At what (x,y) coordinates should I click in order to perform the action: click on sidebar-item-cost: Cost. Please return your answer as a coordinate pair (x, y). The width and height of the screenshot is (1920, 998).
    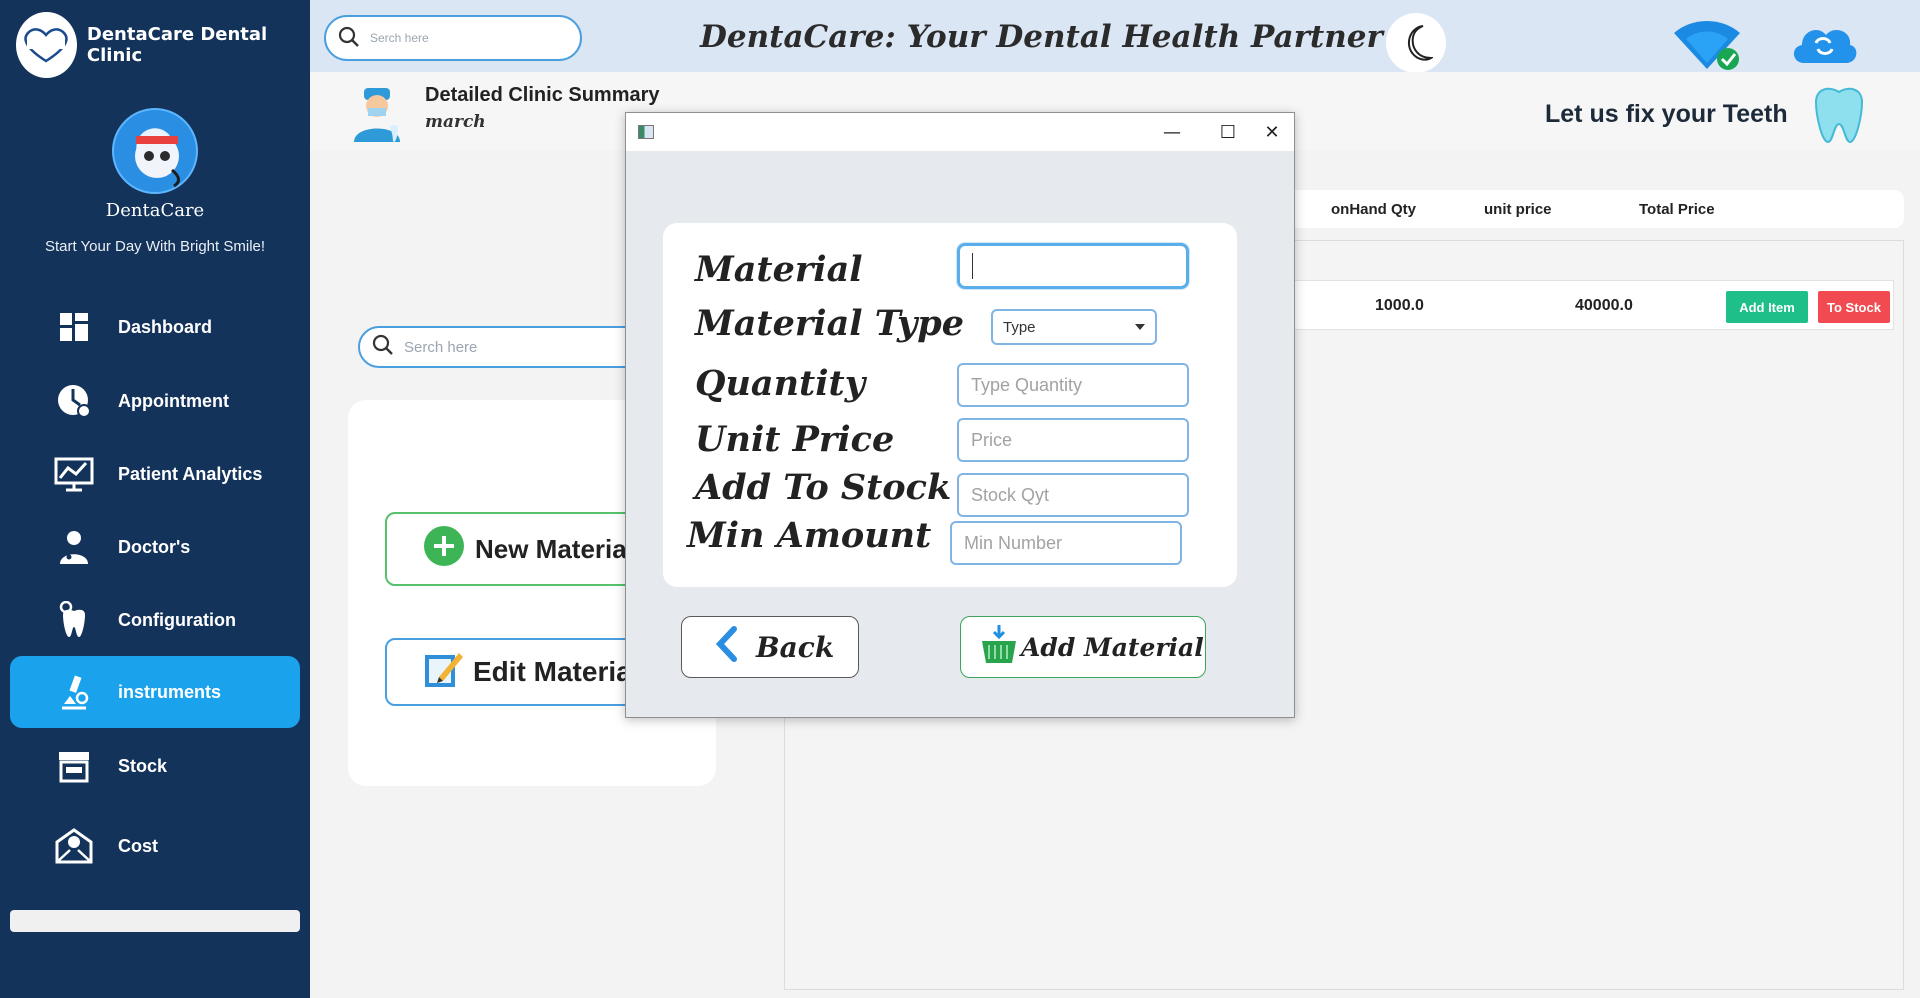
    Looking at the image, I should click on (155, 846).